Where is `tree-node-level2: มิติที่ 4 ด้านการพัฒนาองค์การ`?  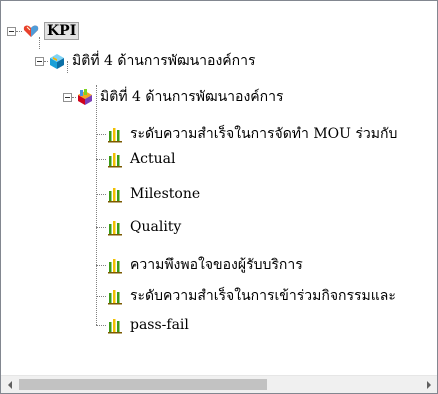 tree-node-level2: มิติที่ 4 ด้านการพัฒนาองค์การ is located at coordinates (174, 97).